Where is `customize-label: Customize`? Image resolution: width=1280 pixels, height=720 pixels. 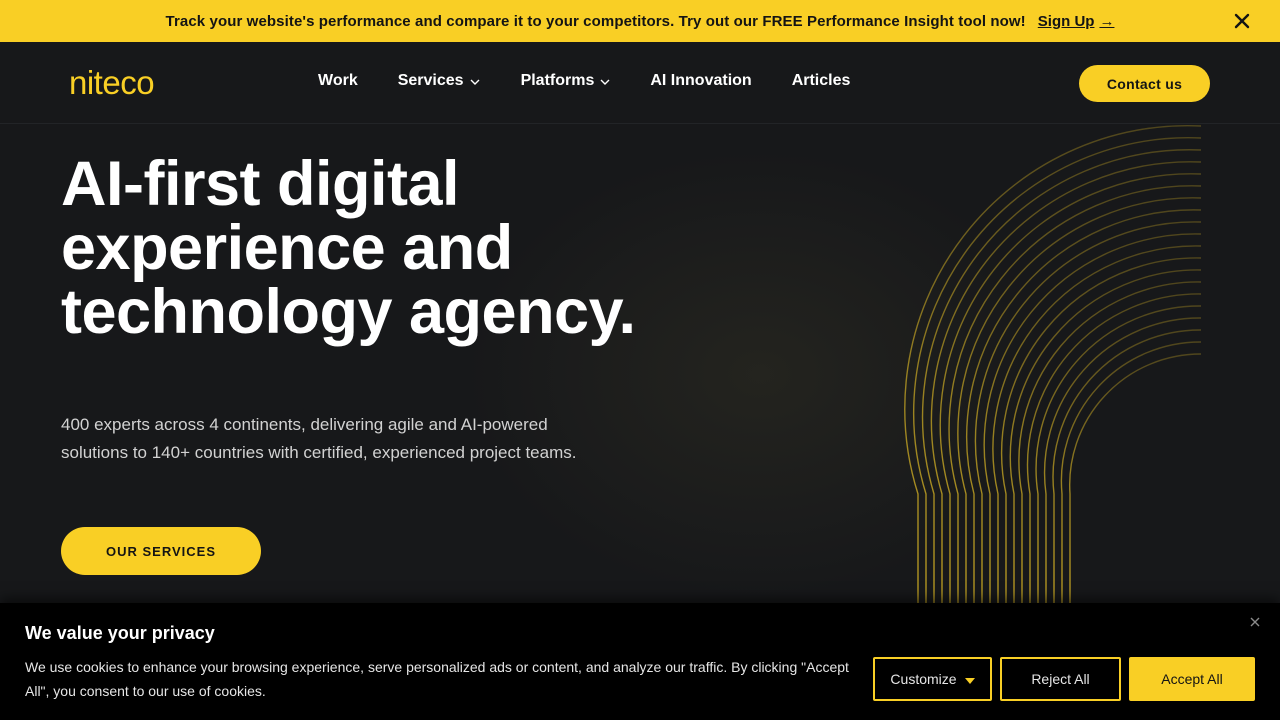
customize-label: Customize is located at coordinates (923, 679).